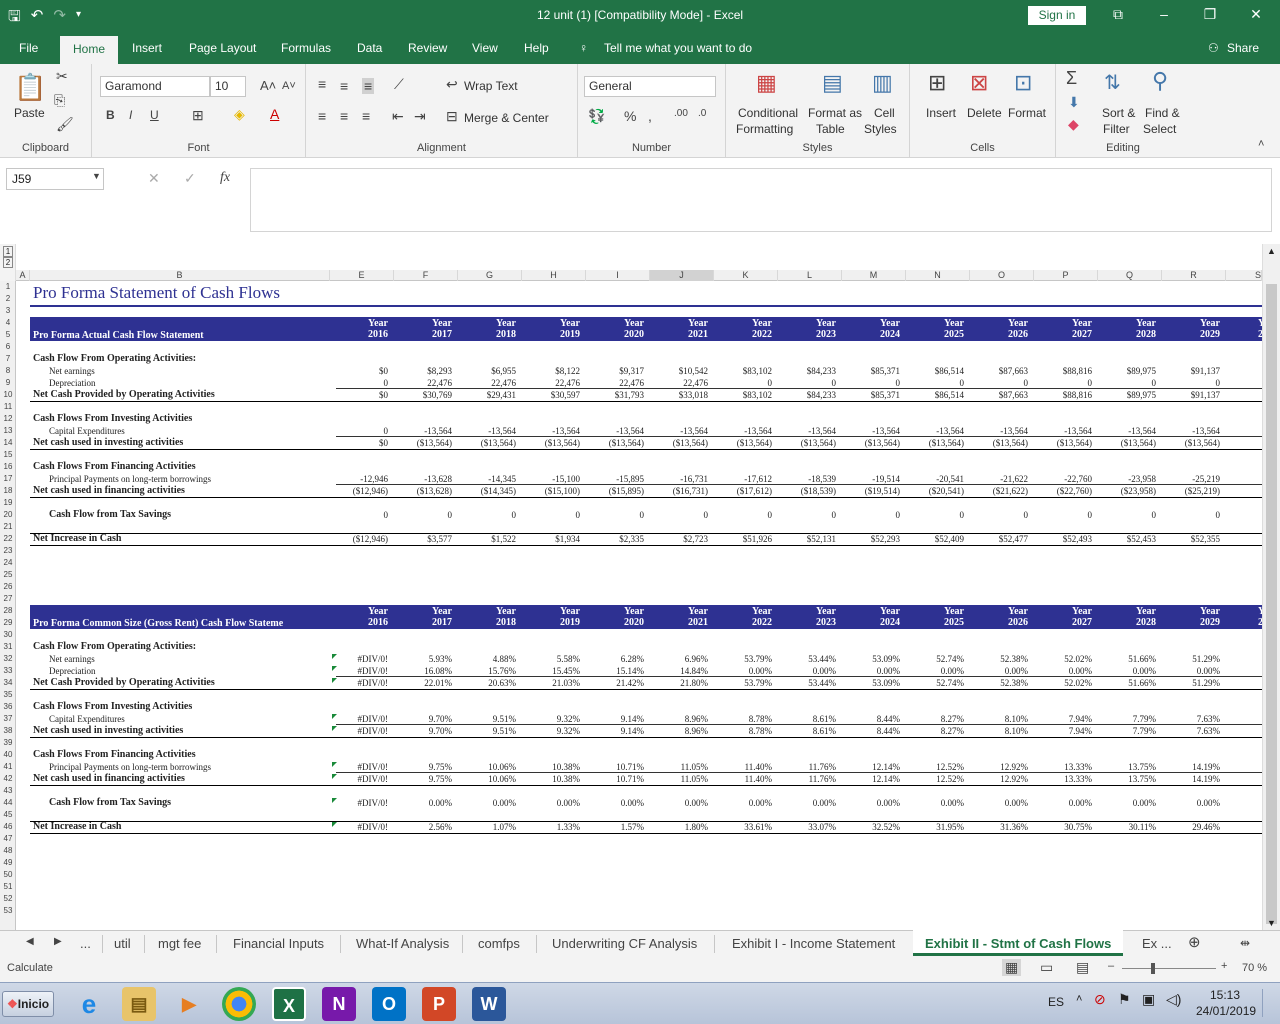  Describe the element at coordinates (110, 115) in the screenshot. I see `bold-icon: B` at that location.